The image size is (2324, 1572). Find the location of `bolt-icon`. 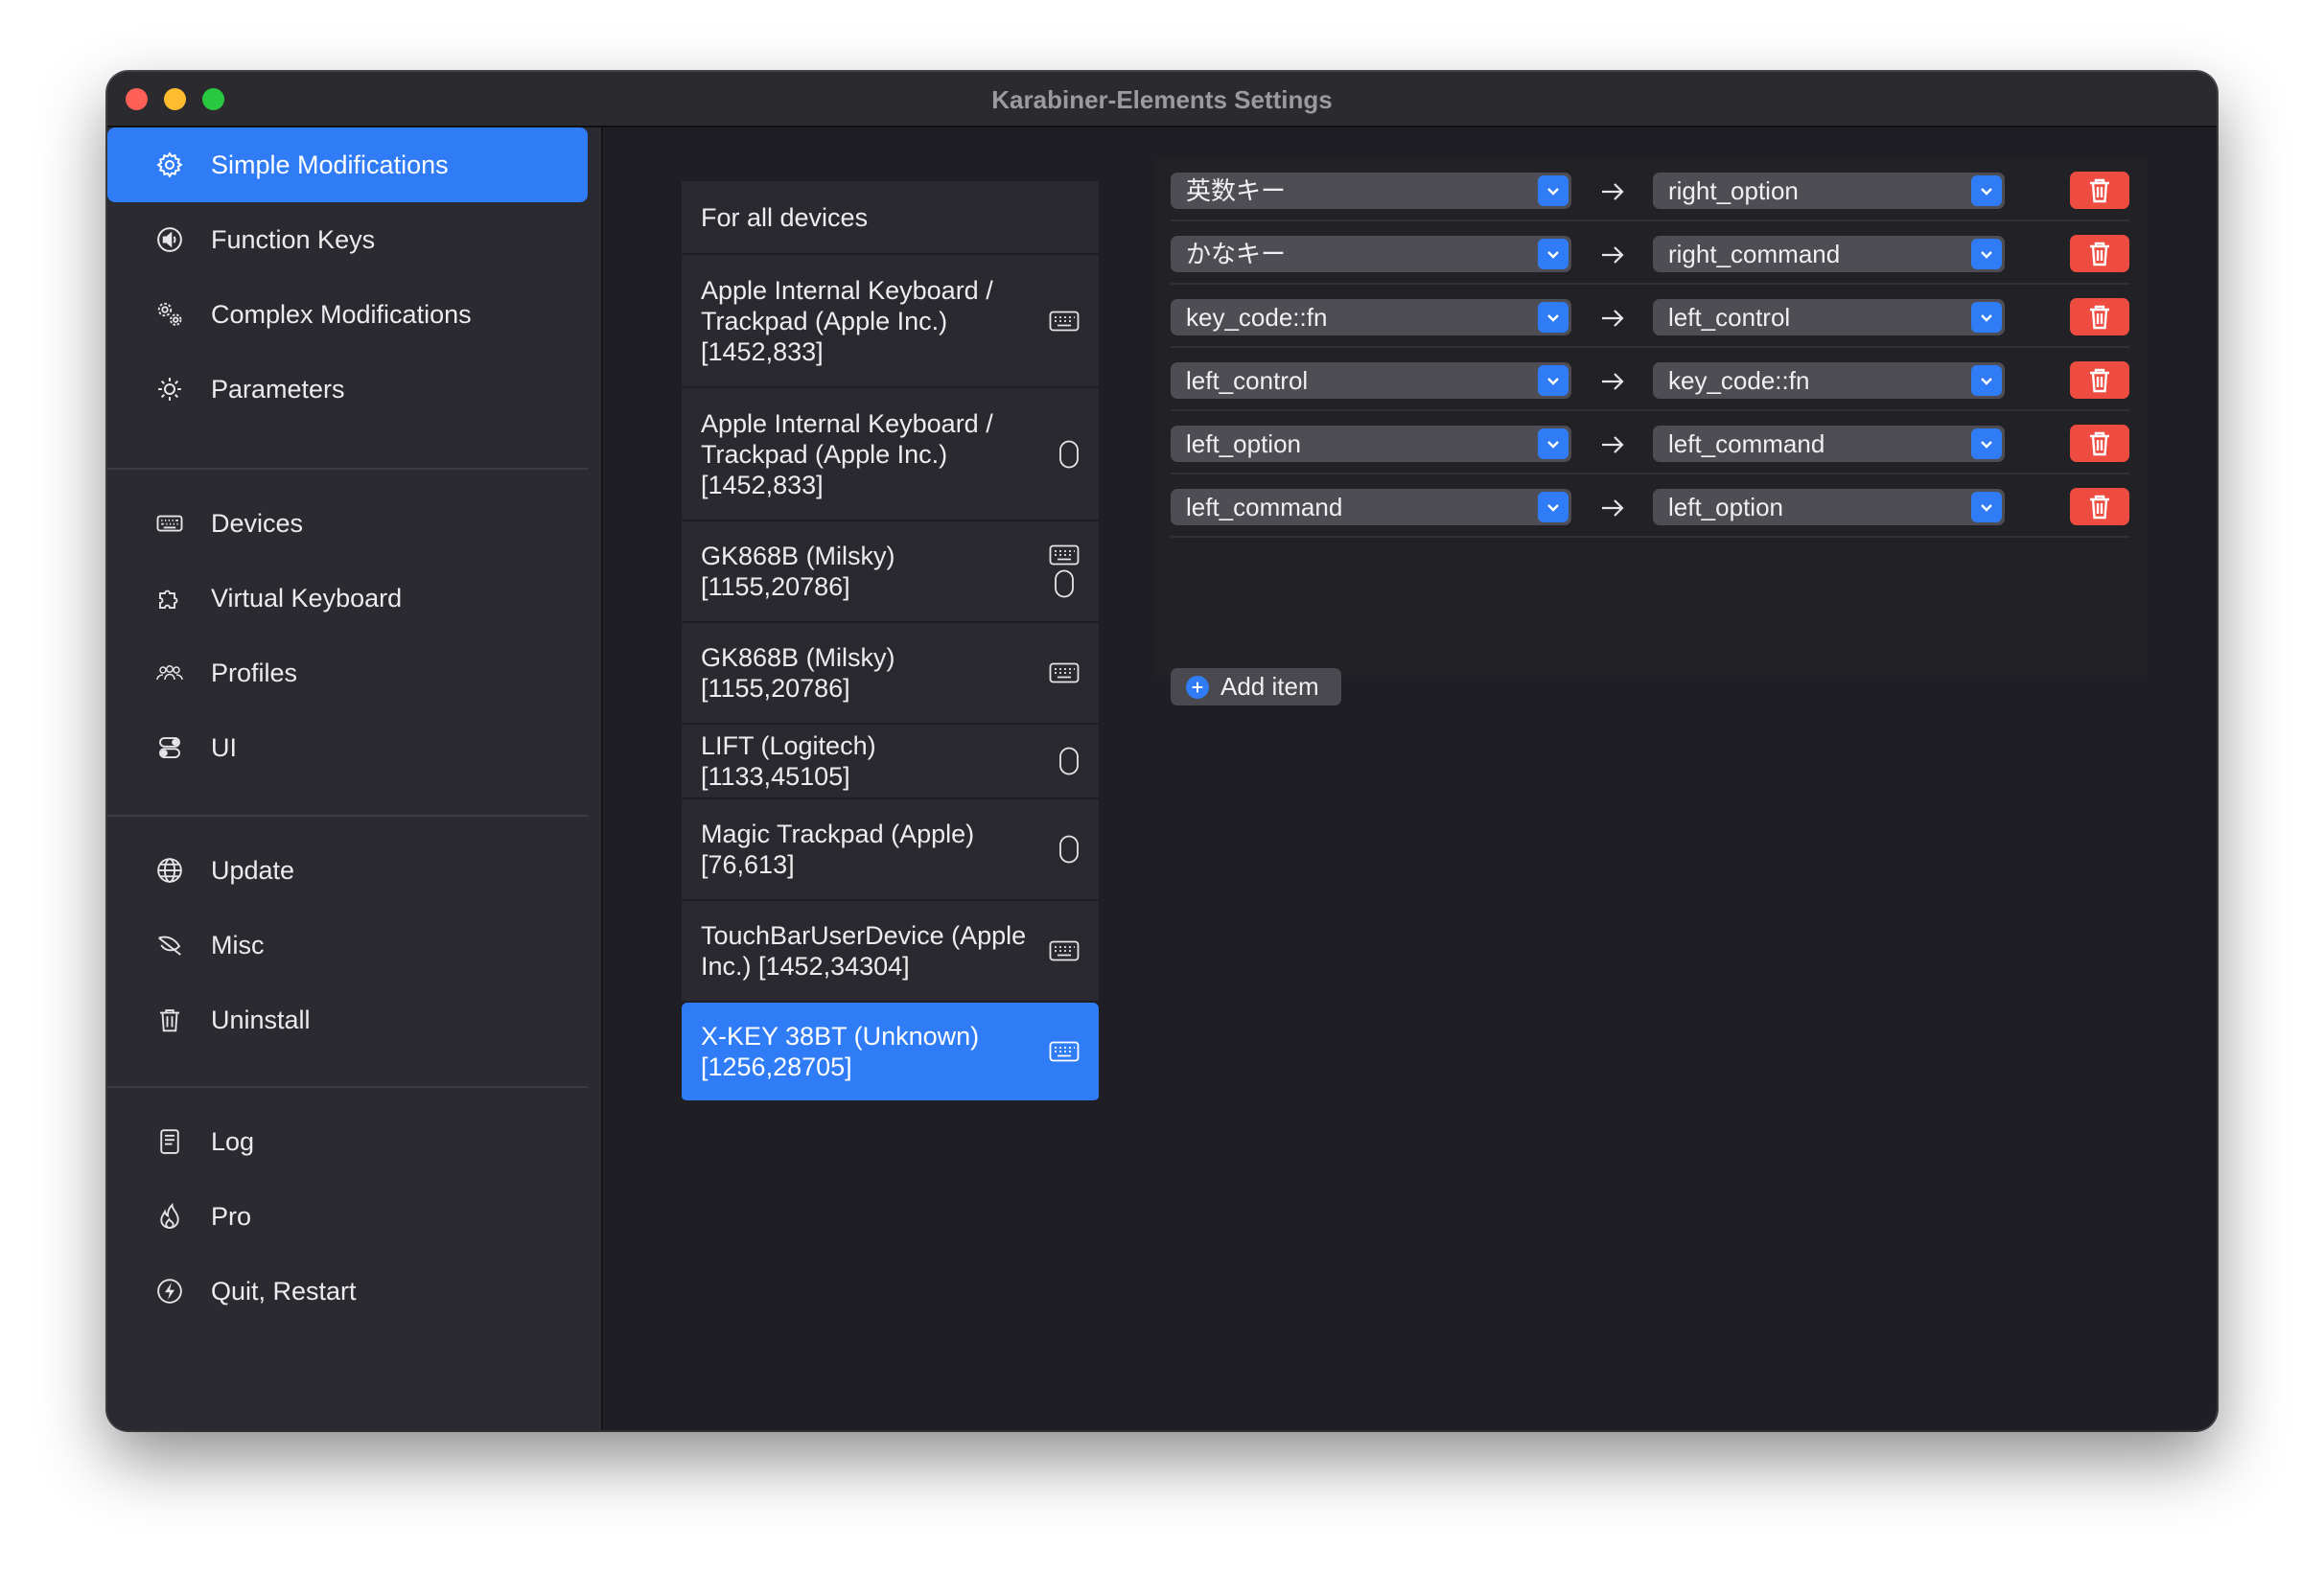

bolt-icon is located at coordinates (169, 1291).